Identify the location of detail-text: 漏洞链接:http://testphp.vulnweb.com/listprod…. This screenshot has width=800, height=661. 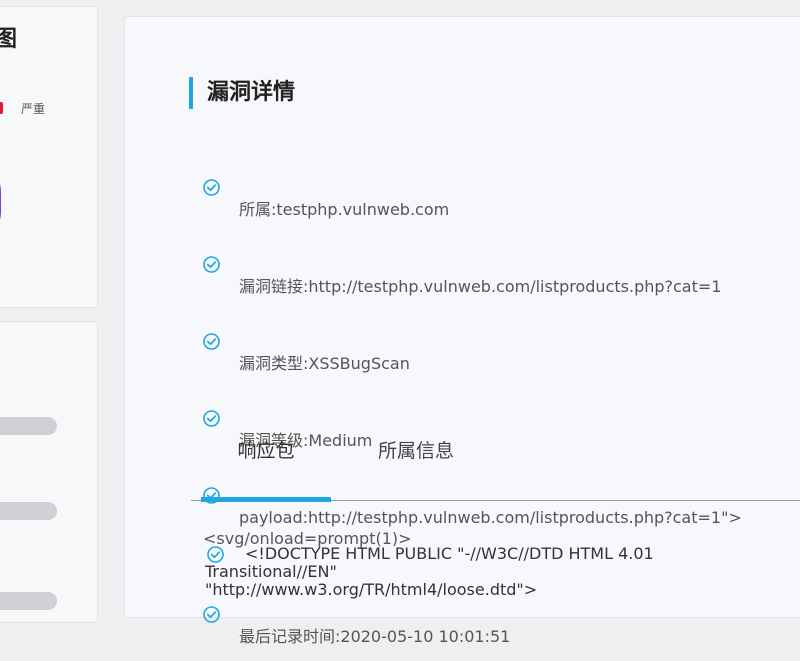
(480, 286).